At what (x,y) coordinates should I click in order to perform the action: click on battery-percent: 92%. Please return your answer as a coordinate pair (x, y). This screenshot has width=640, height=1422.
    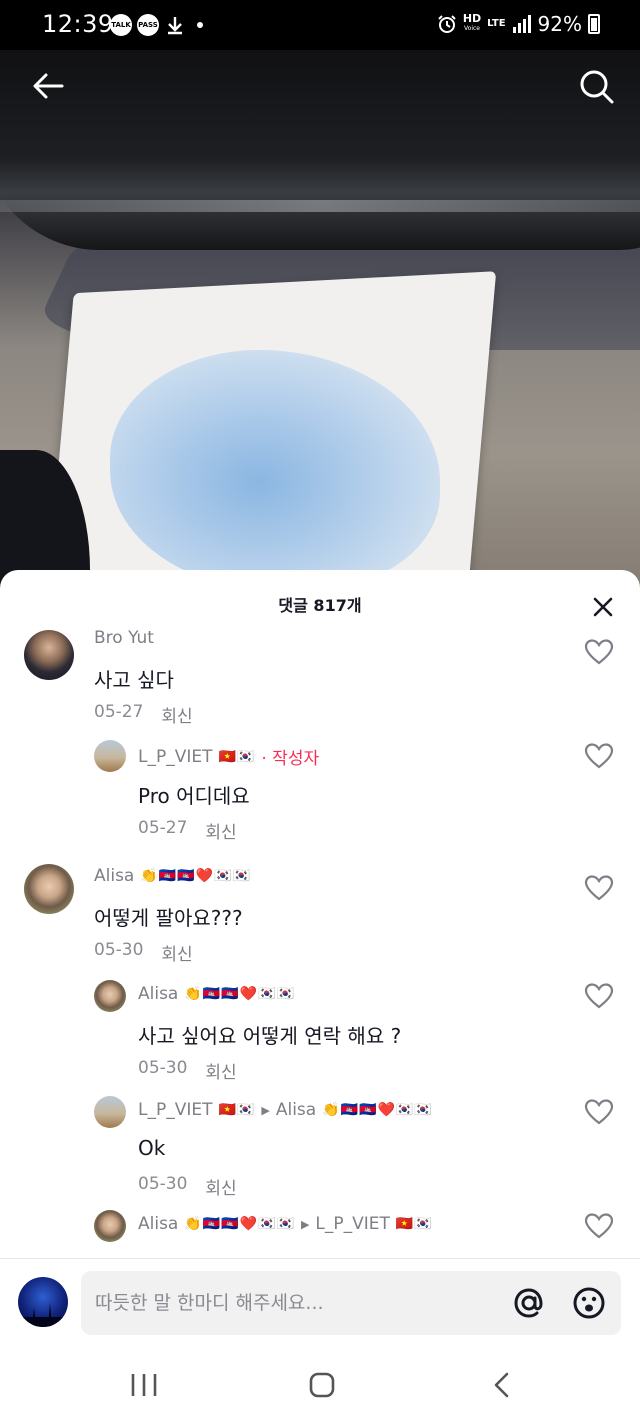
    Looking at the image, I should click on (559, 24).